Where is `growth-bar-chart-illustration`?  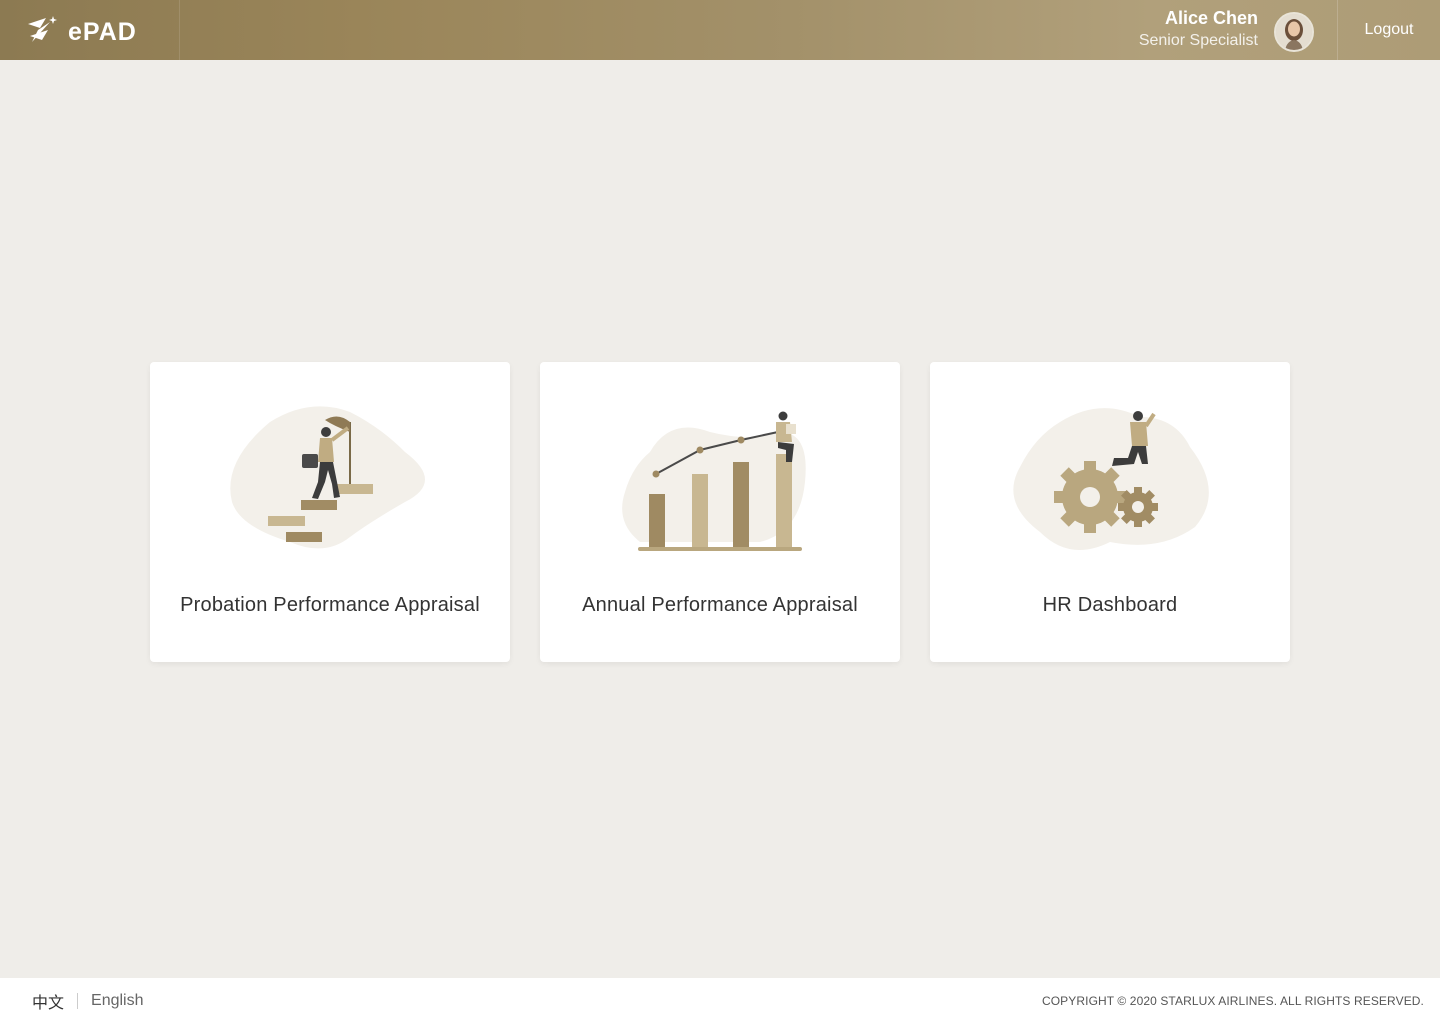 growth-bar-chart-illustration is located at coordinates (714, 481).